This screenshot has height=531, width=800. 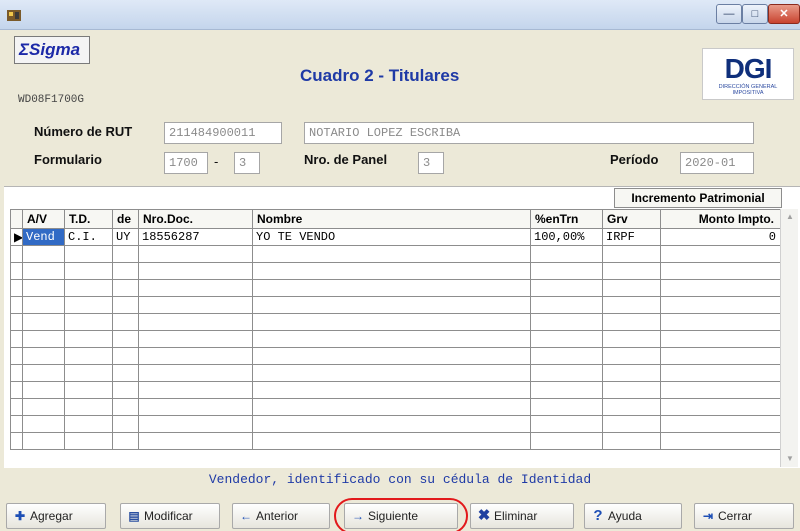 I want to click on cerrar-button: ⇥ Cerrar, so click(x=744, y=516).